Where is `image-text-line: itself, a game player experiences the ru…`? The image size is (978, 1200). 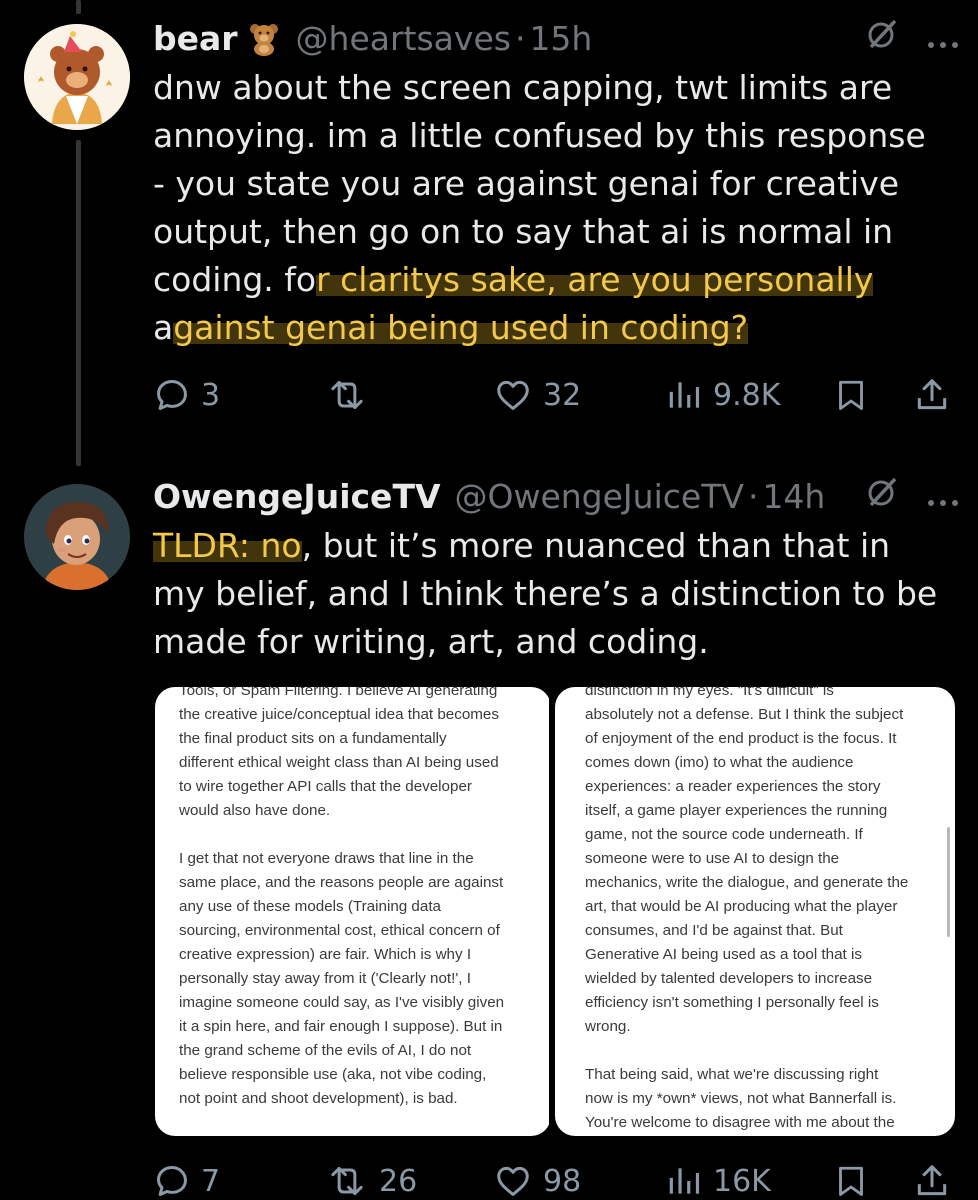 image-text-line: itself, a game player experiences the ru… is located at coordinates (736, 810).